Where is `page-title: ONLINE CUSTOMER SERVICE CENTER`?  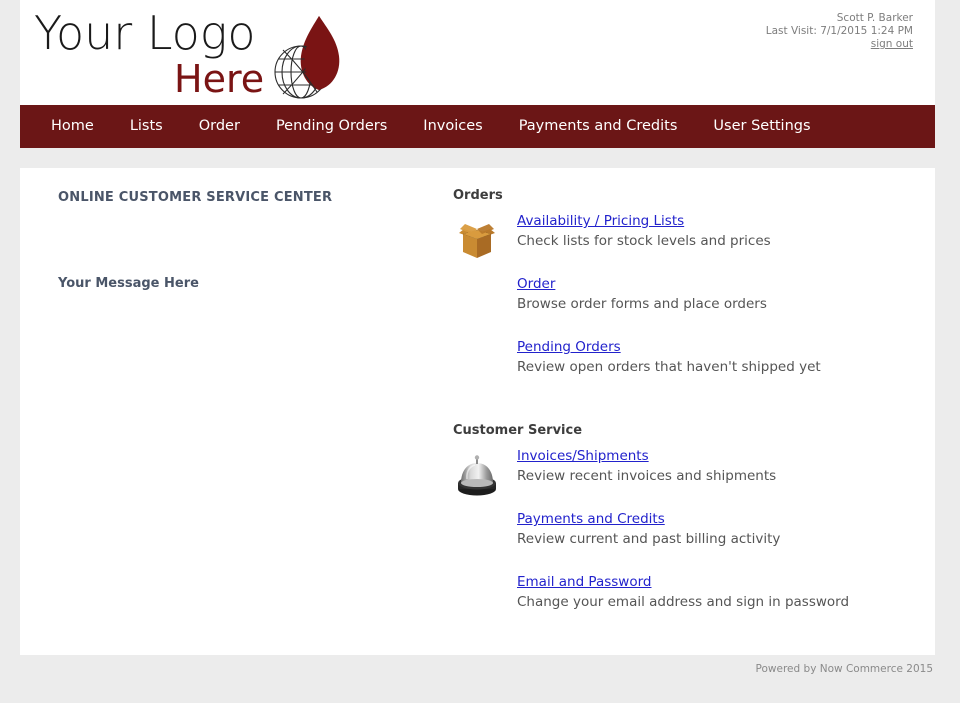
page-title: ONLINE CUSTOMER SERVICE CENTER is located at coordinates (195, 197).